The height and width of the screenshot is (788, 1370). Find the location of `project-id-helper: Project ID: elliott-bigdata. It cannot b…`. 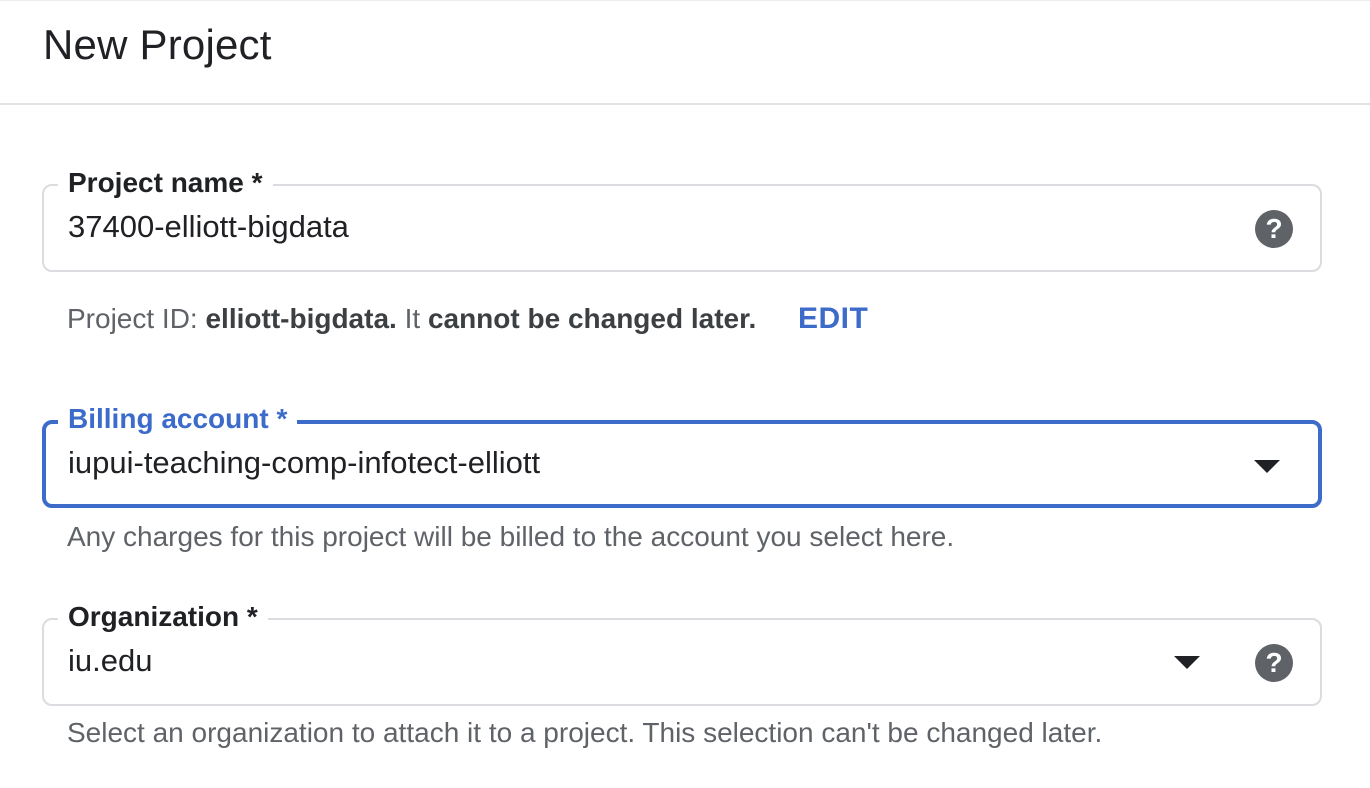

project-id-helper: Project ID: elliott-bigdata. It cannot b… is located at coordinates (411, 319).